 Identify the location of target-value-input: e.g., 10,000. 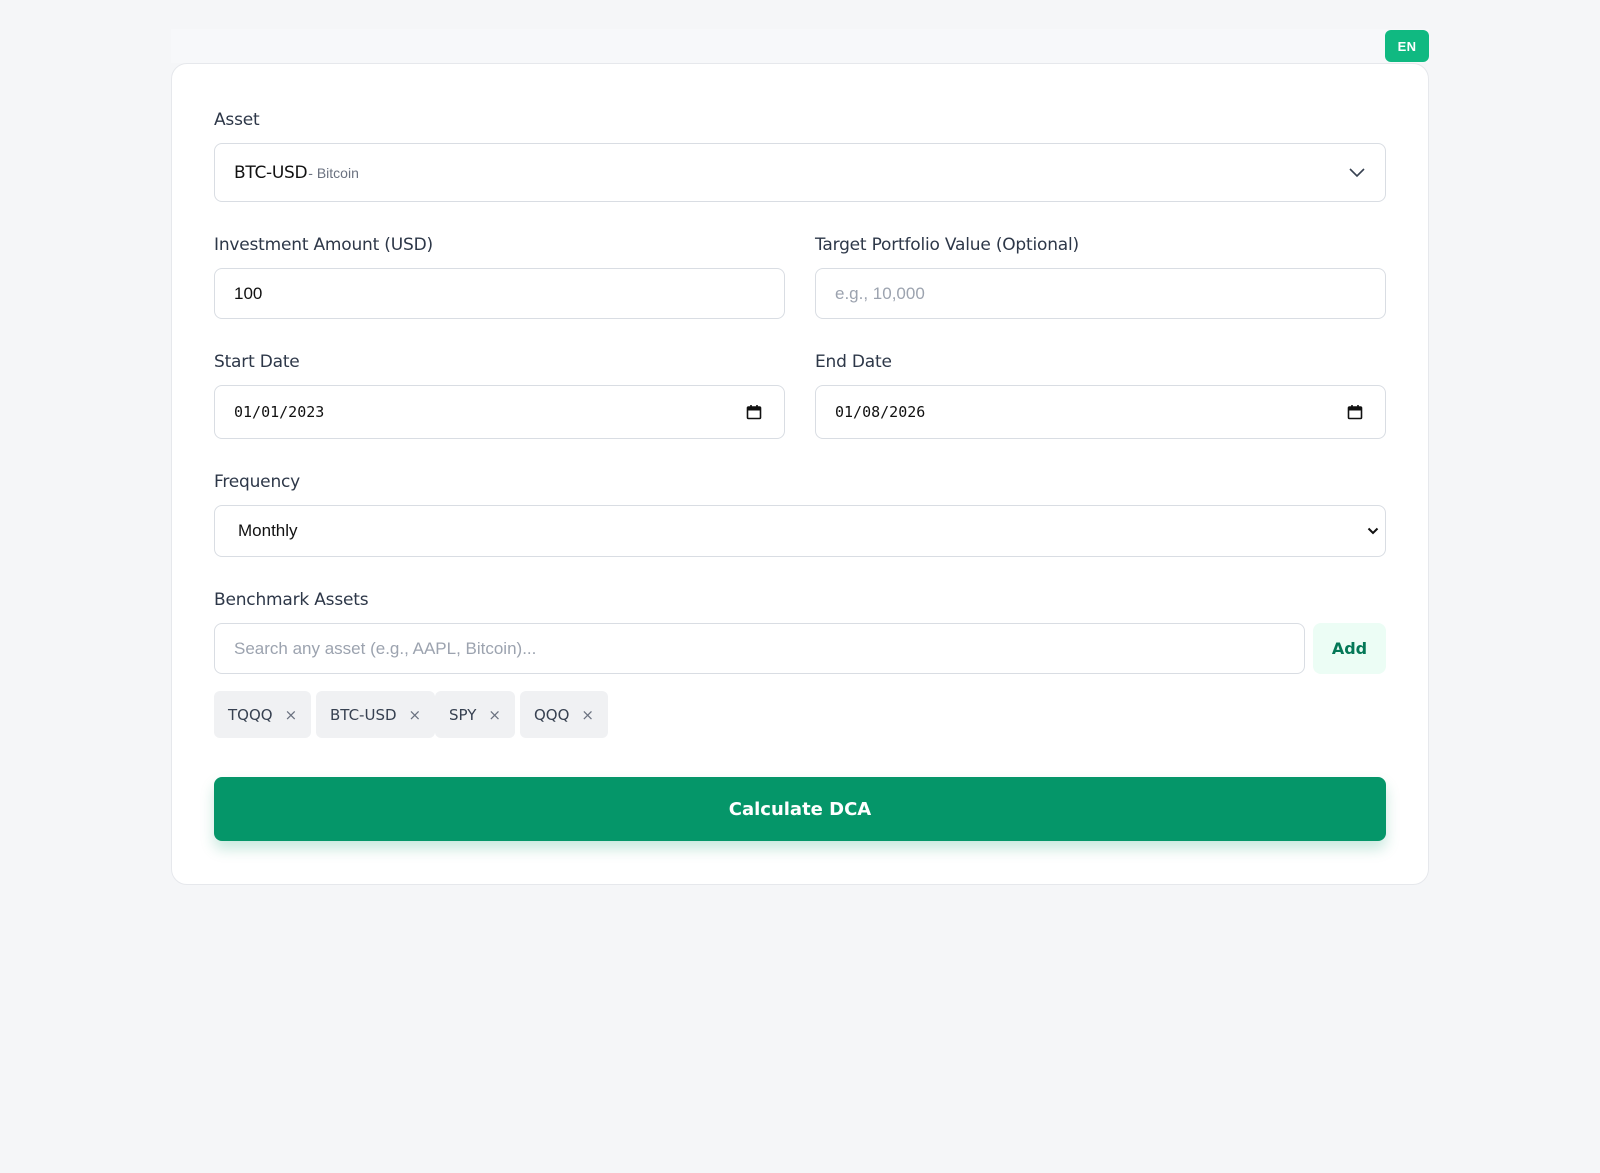
(1100, 293).